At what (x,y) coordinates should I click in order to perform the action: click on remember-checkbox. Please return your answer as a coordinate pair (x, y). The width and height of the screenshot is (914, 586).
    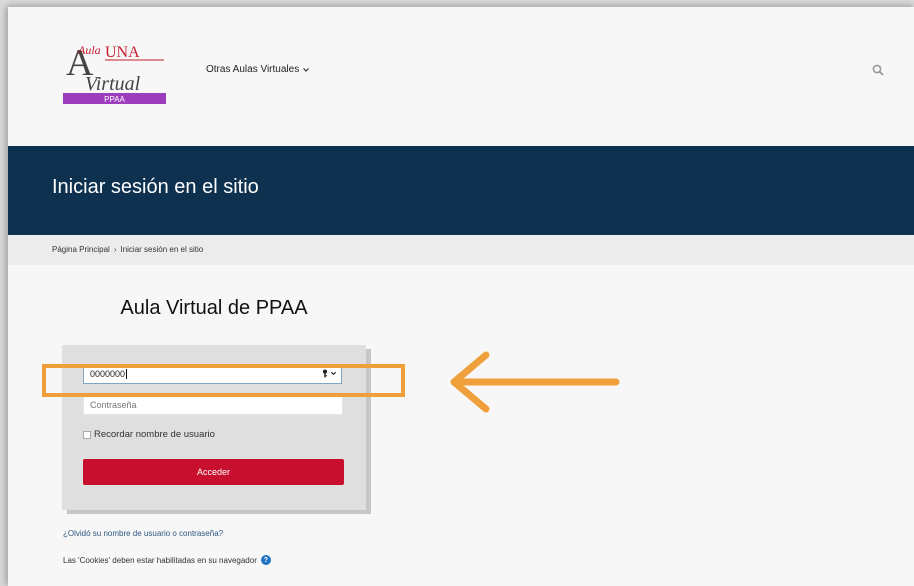
    Looking at the image, I should click on (87, 434).